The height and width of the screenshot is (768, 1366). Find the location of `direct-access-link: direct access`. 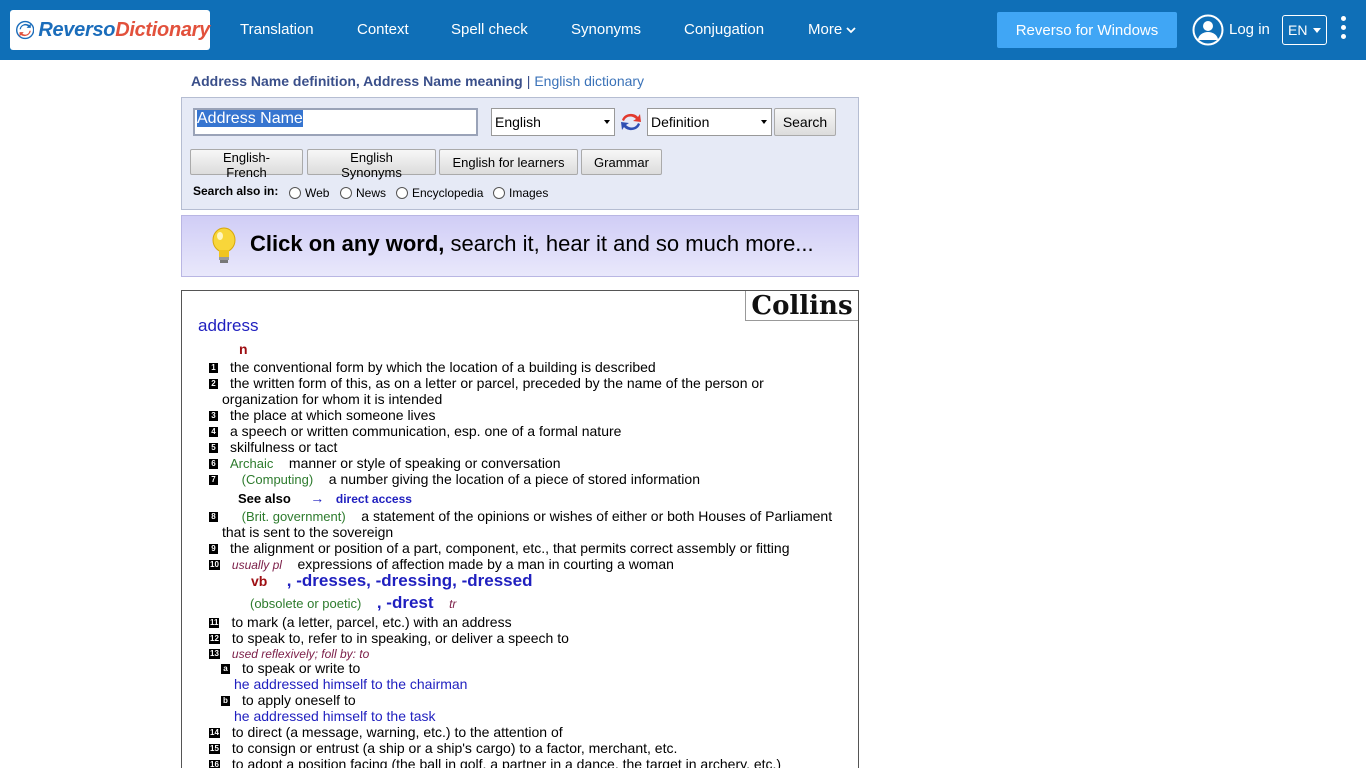

direct-access-link: direct access is located at coordinates (374, 499).